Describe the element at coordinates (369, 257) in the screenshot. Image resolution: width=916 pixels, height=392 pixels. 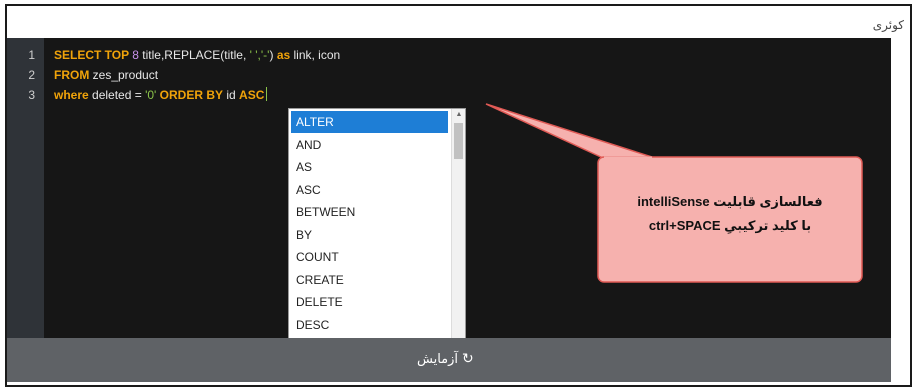
I see `autocomplete-item: COUNT` at that location.